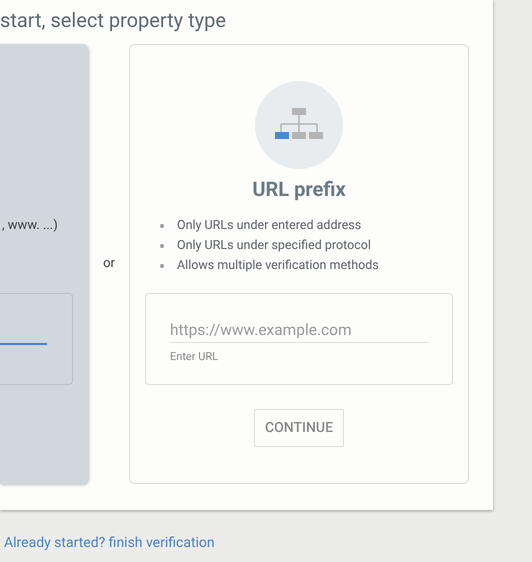  I want to click on page-heading: start, select property type, so click(113, 20).